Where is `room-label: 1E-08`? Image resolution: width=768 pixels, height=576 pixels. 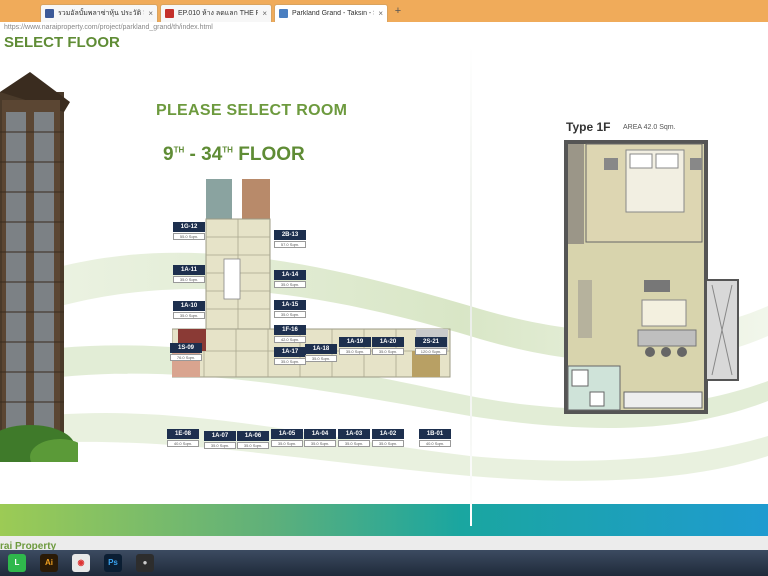 room-label: 1E-08 is located at coordinates (183, 434).